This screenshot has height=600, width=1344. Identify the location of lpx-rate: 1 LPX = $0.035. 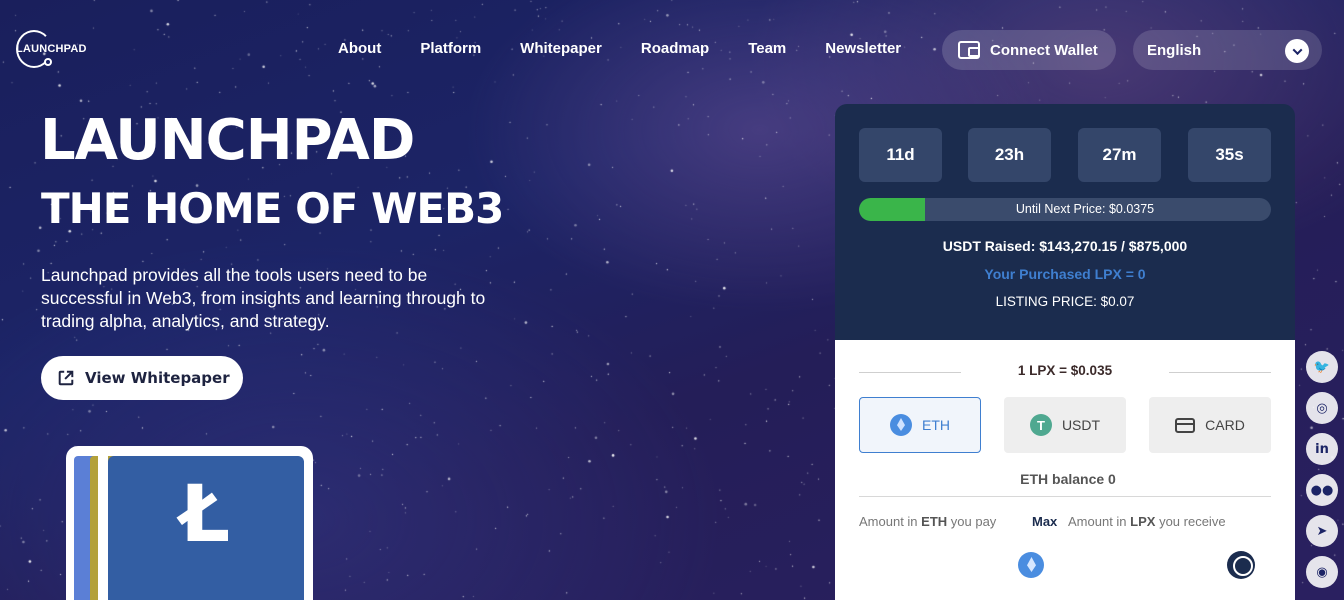
(1065, 370).